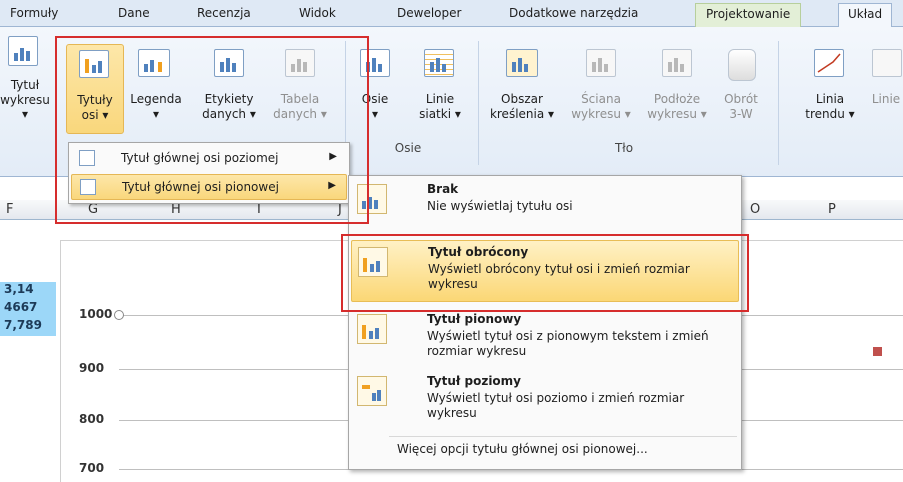 This screenshot has height=482, width=903. Describe the element at coordinates (224, 13) in the screenshot. I see `tab-recenzja: Recenzja` at that location.